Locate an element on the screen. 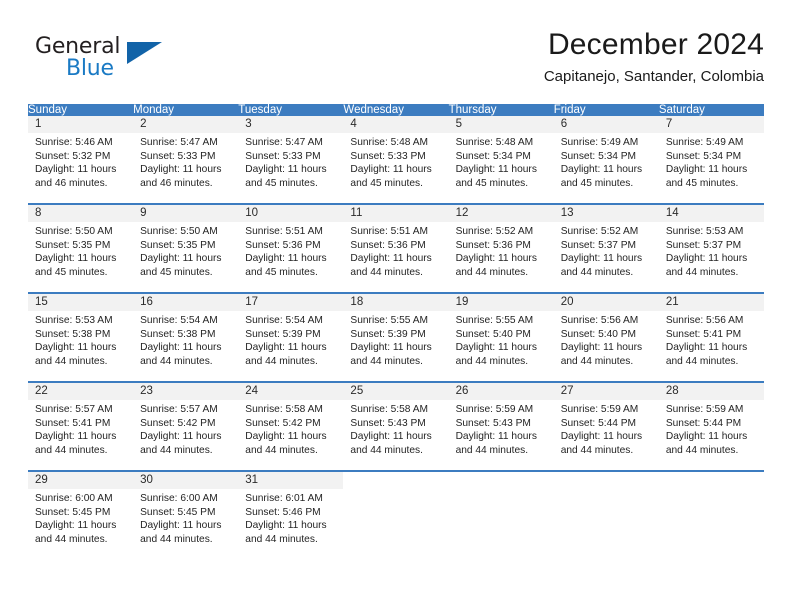 The image size is (792, 612). day-number is located at coordinates (396, 480).